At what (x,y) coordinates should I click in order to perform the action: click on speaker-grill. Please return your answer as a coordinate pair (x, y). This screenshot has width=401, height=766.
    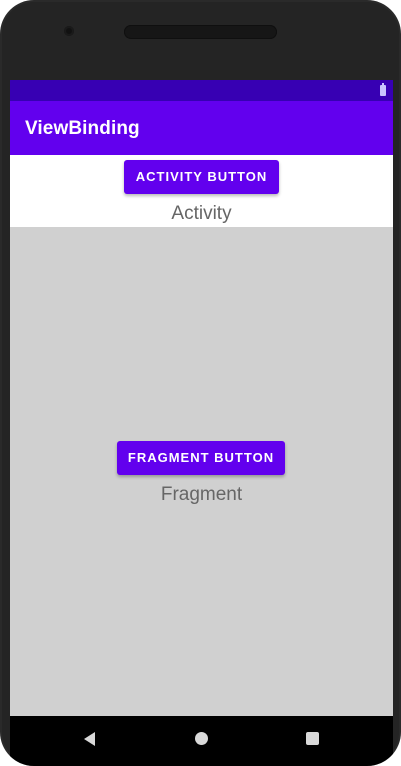
    Looking at the image, I should click on (200, 32).